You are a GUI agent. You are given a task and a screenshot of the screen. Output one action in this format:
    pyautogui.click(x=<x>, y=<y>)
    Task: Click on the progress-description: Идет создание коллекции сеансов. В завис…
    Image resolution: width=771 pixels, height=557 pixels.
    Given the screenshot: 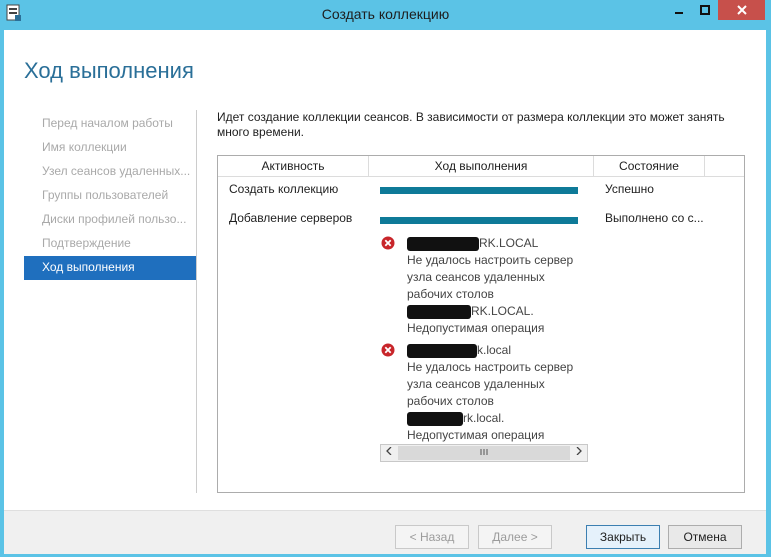 What is the action you would take?
    pyautogui.click(x=471, y=124)
    